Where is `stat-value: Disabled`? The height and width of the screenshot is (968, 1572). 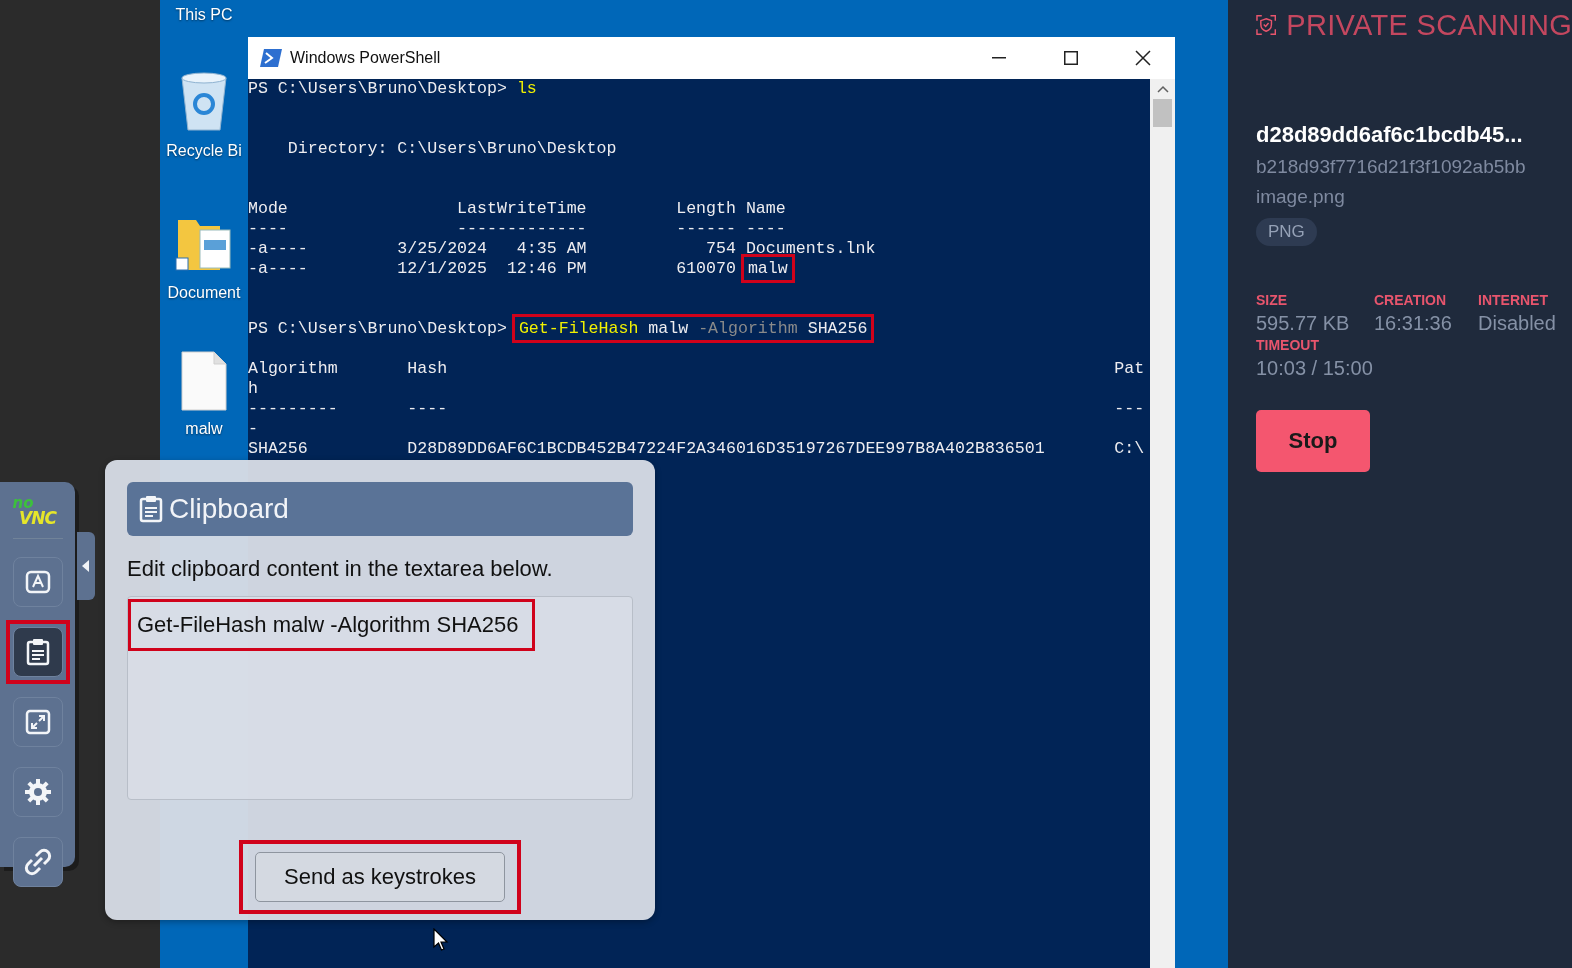 stat-value: Disabled is located at coordinates (1517, 323).